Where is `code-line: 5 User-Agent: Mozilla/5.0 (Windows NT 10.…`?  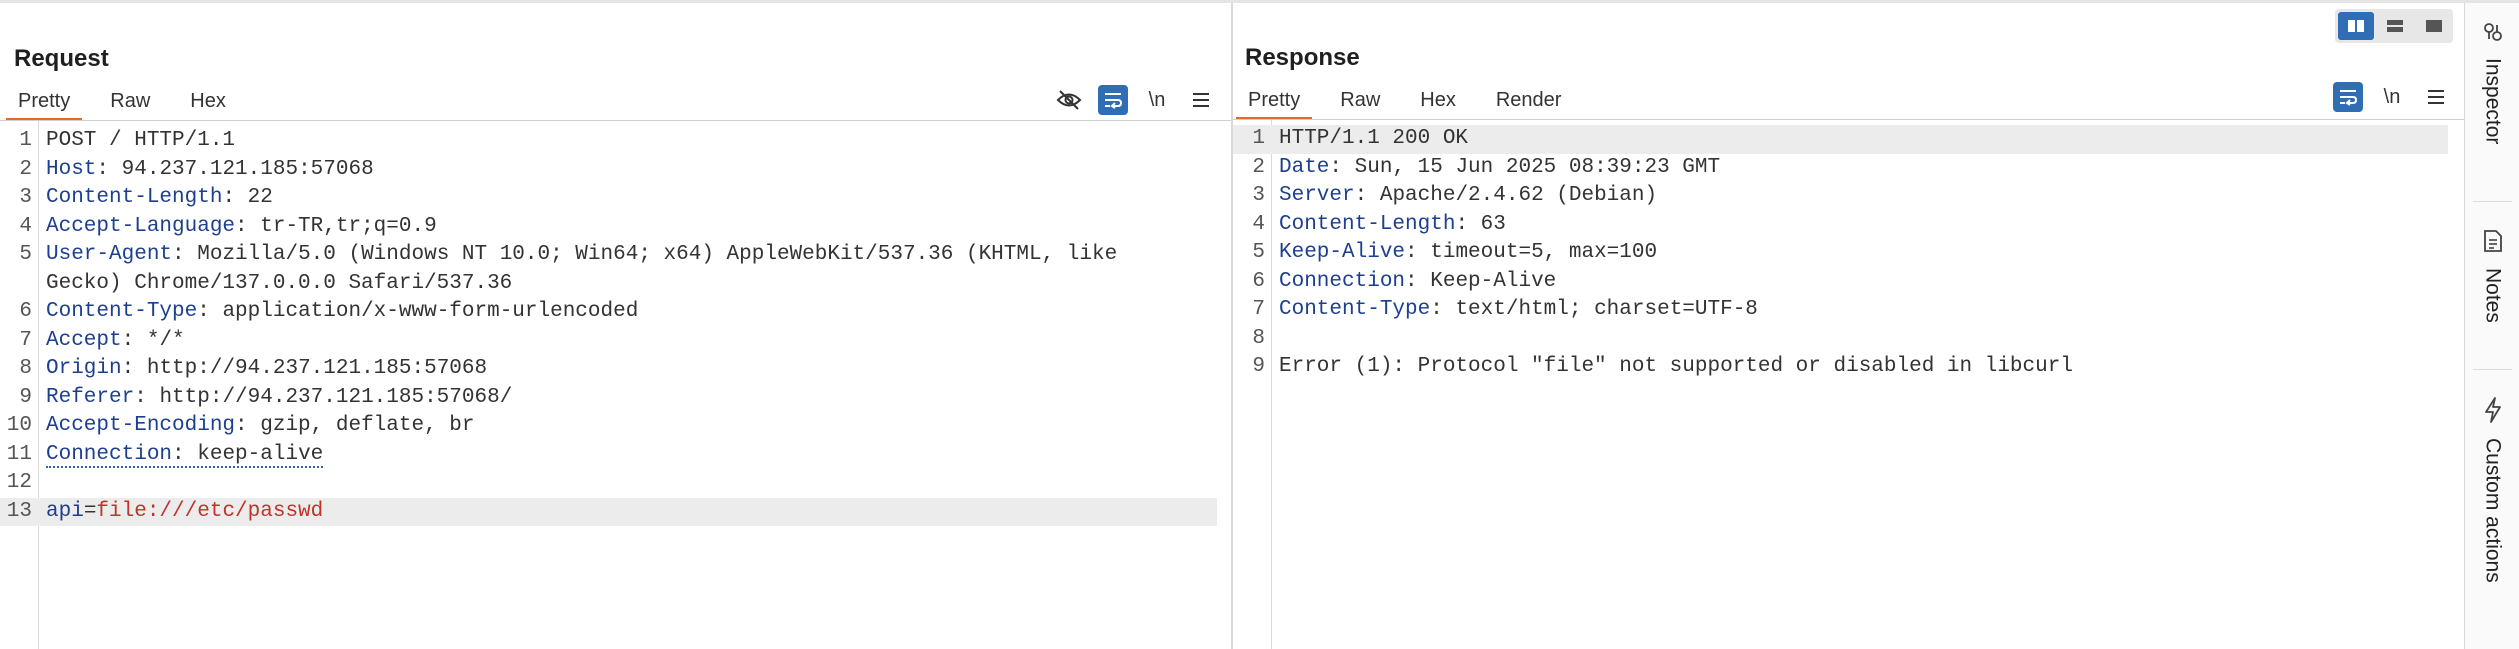 code-line: 5 User-Agent: Mozilla/5.0 (Windows NT 10.… is located at coordinates (574, 269).